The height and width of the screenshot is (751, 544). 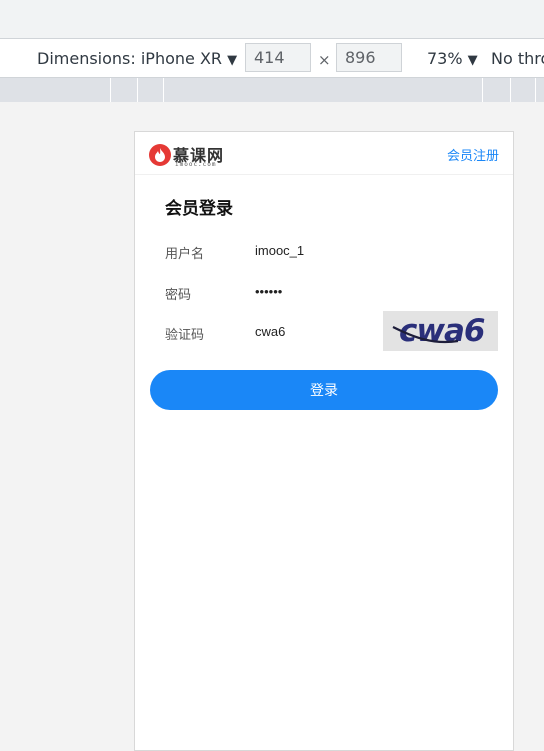 I want to click on page-title: 会员登录, so click(x=199, y=208).